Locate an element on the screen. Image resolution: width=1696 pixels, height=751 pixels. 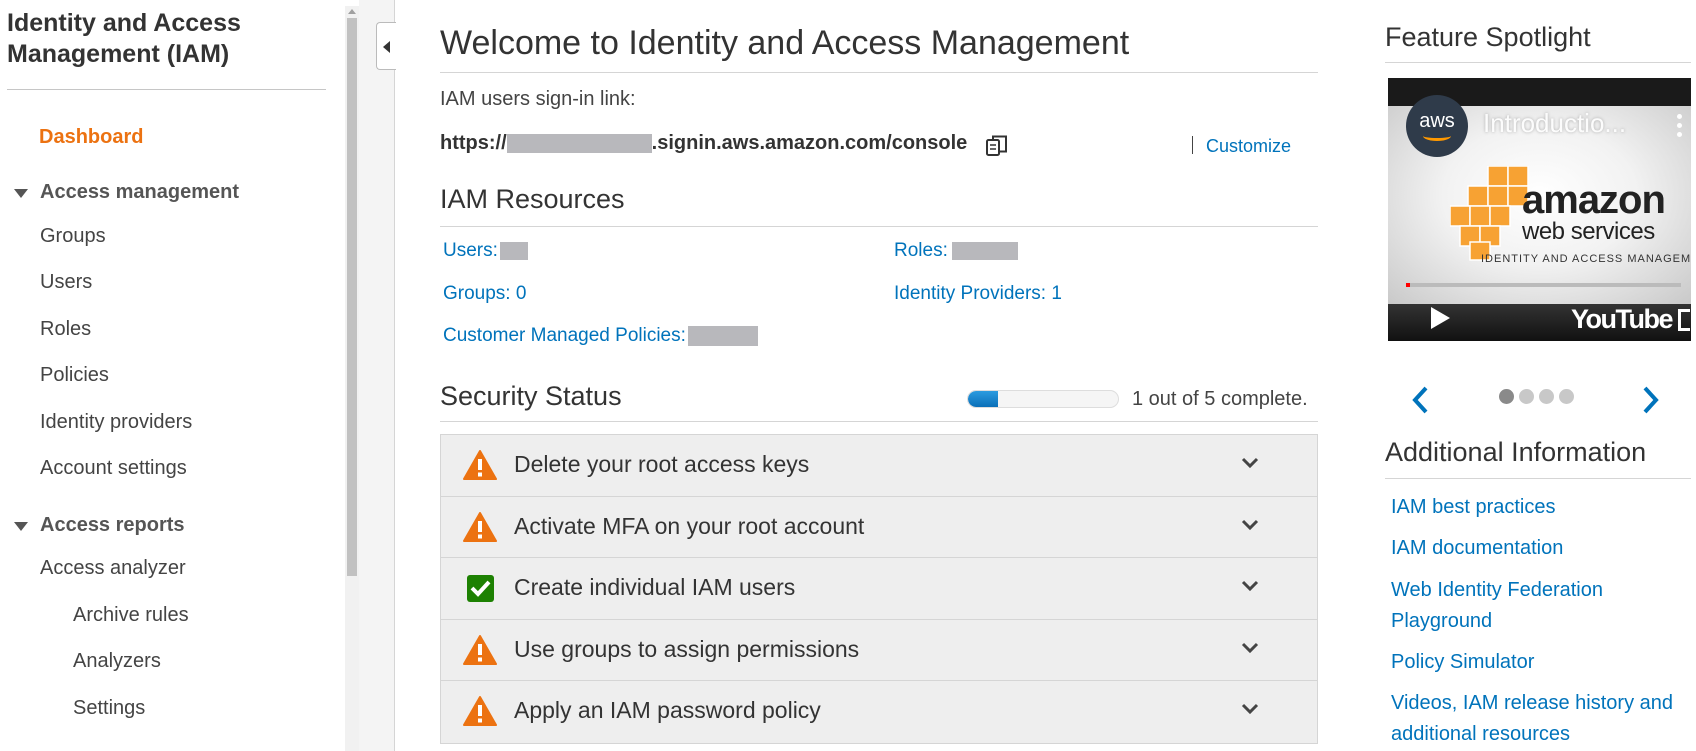
security-progress-fill is located at coordinates (983, 399).